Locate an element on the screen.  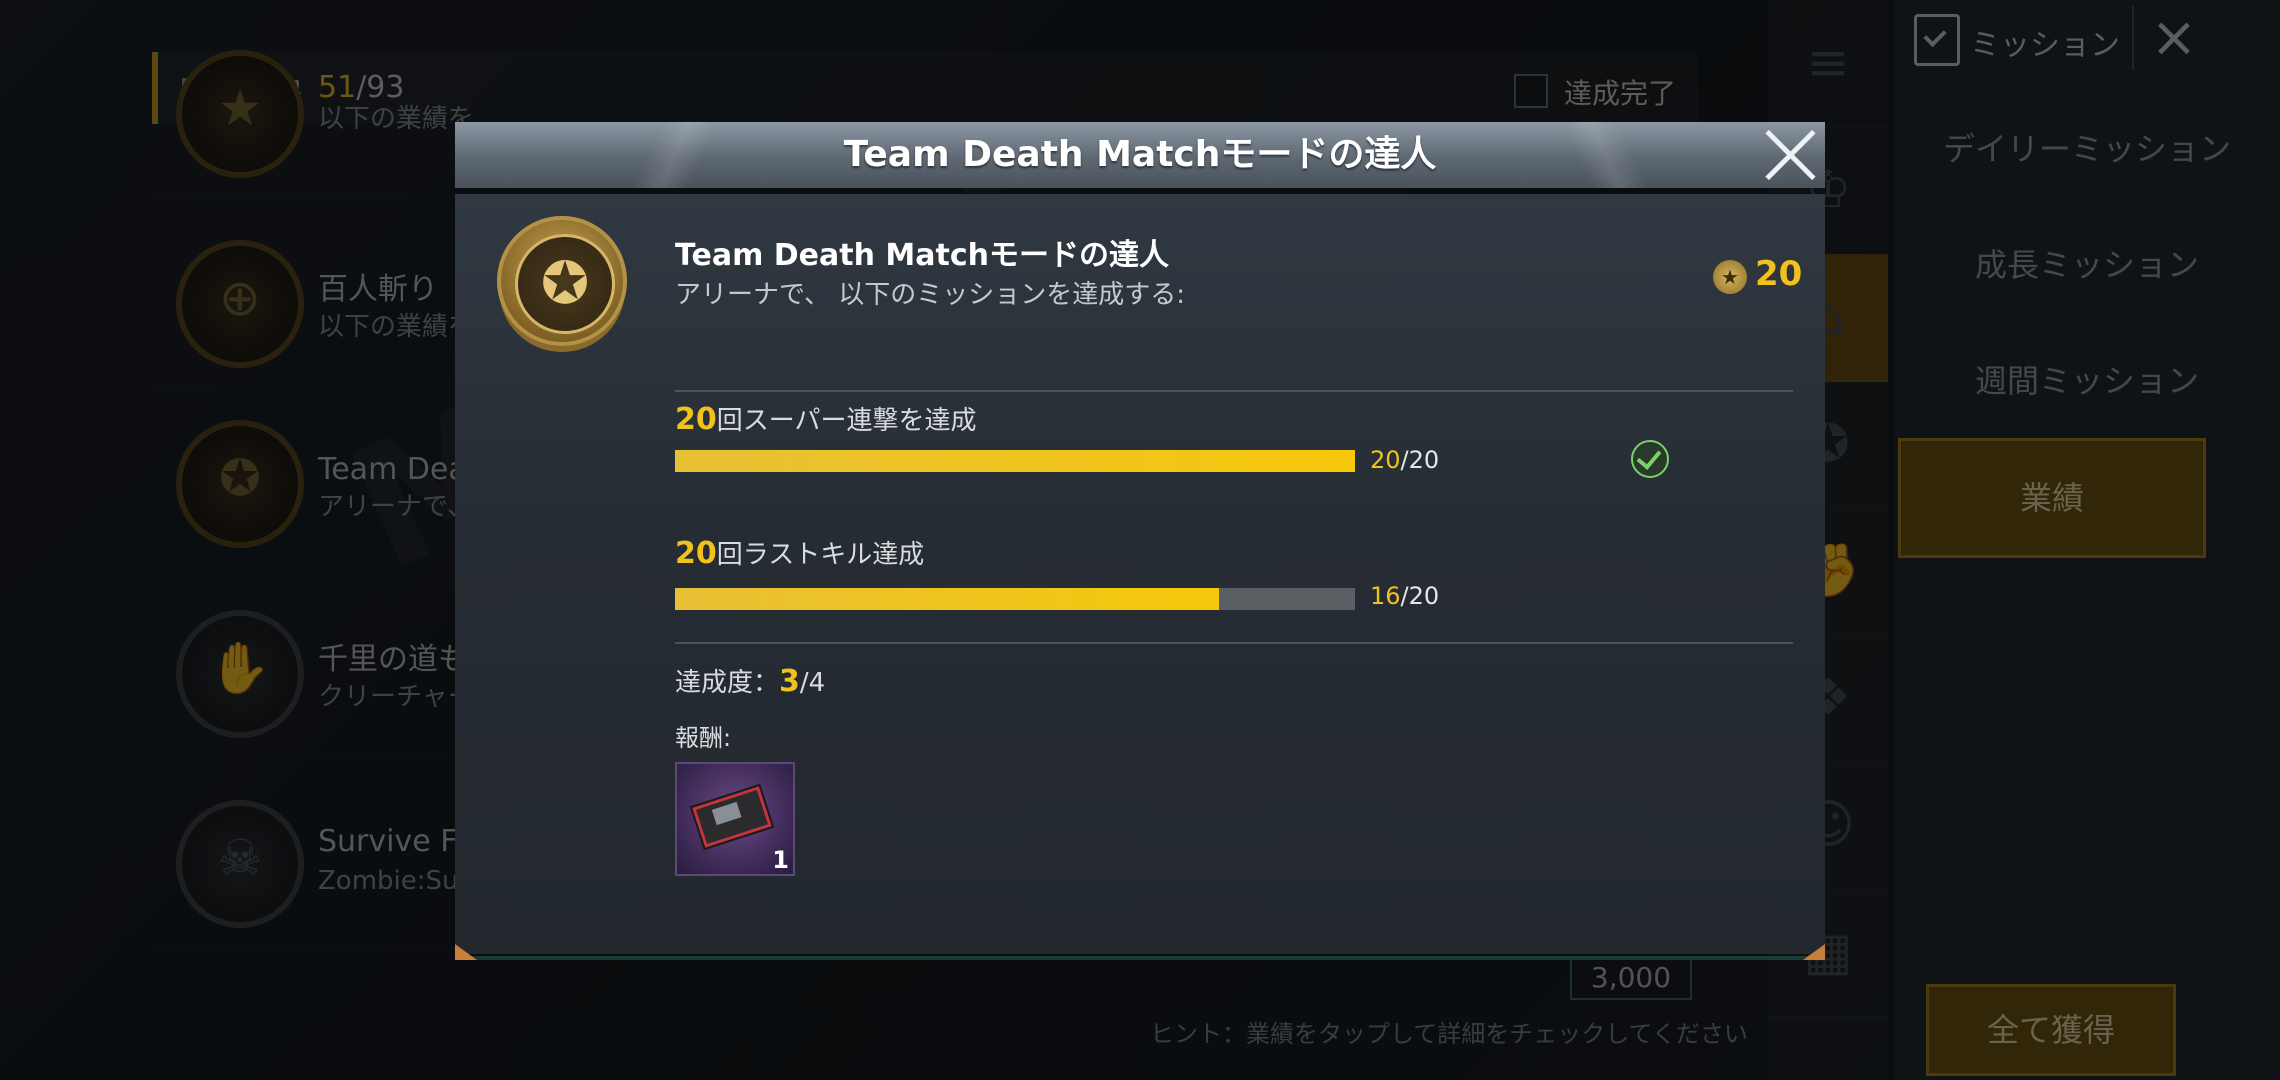
hand-medal-icon: ✋ is located at coordinates (240, 674).